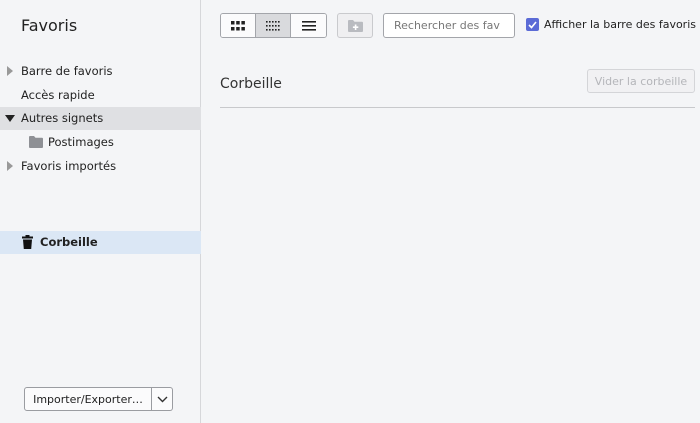 Image resolution: width=700 pixels, height=423 pixels. I want to click on sidebar-item-corbeille: Corbeille, so click(100, 242).